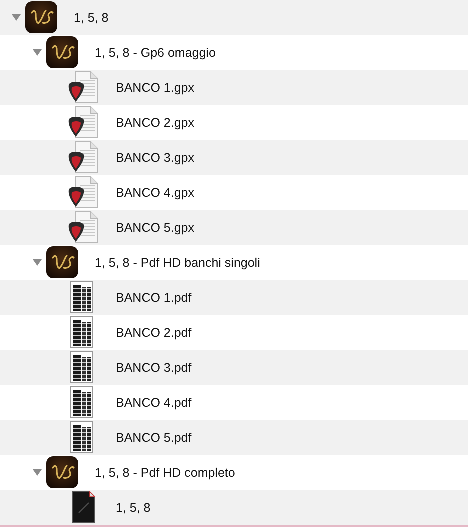 The height and width of the screenshot is (532, 468). Describe the element at coordinates (154, 437) in the screenshot. I see `file-name: BANCO 5.pdf` at that location.